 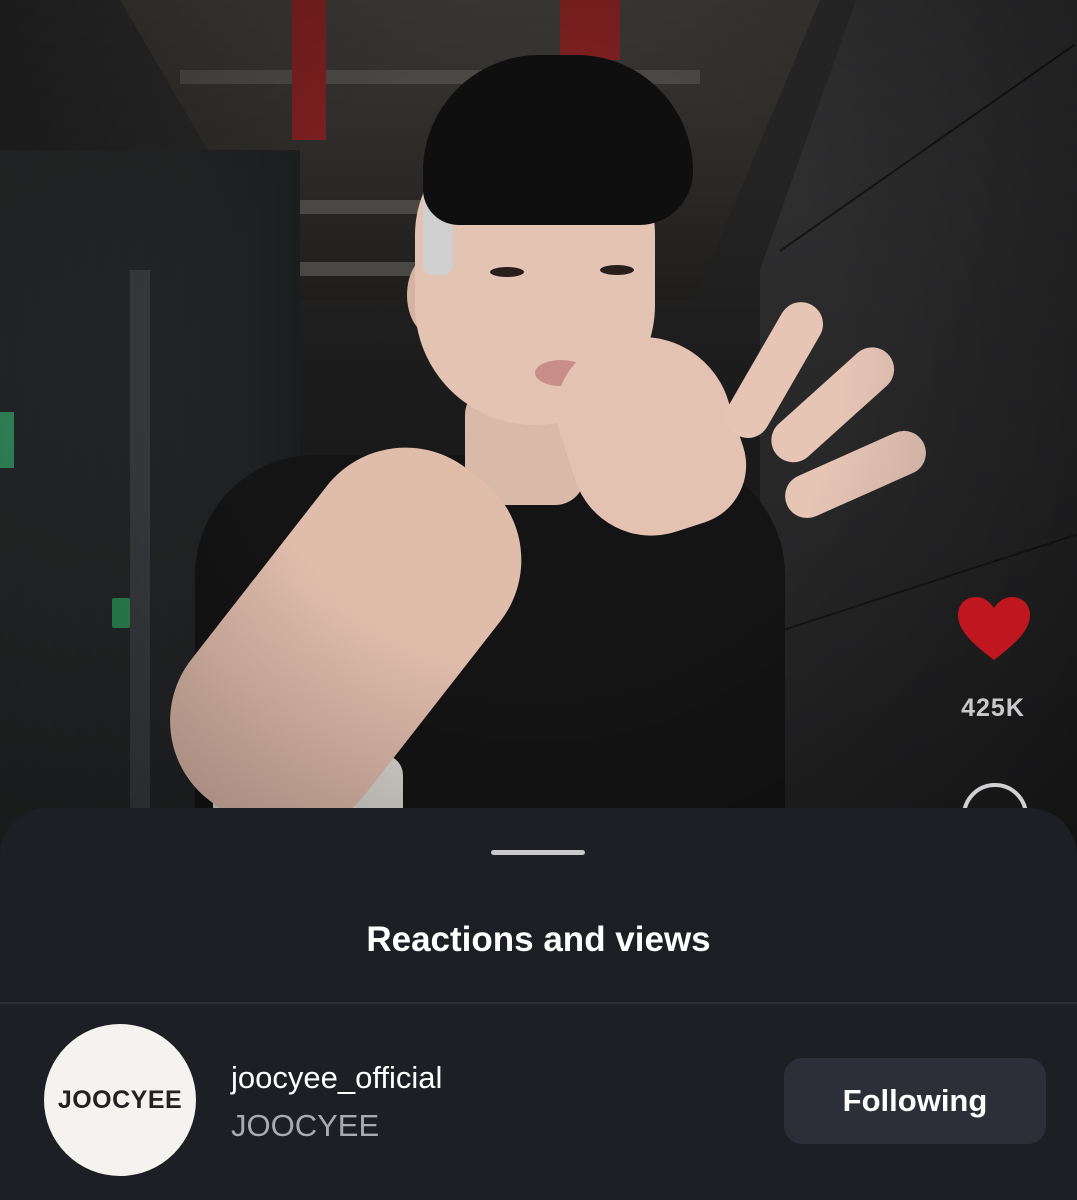 What do you see at coordinates (994, 629) in the screenshot?
I see `heart-icon` at bounding box center [994, 629].